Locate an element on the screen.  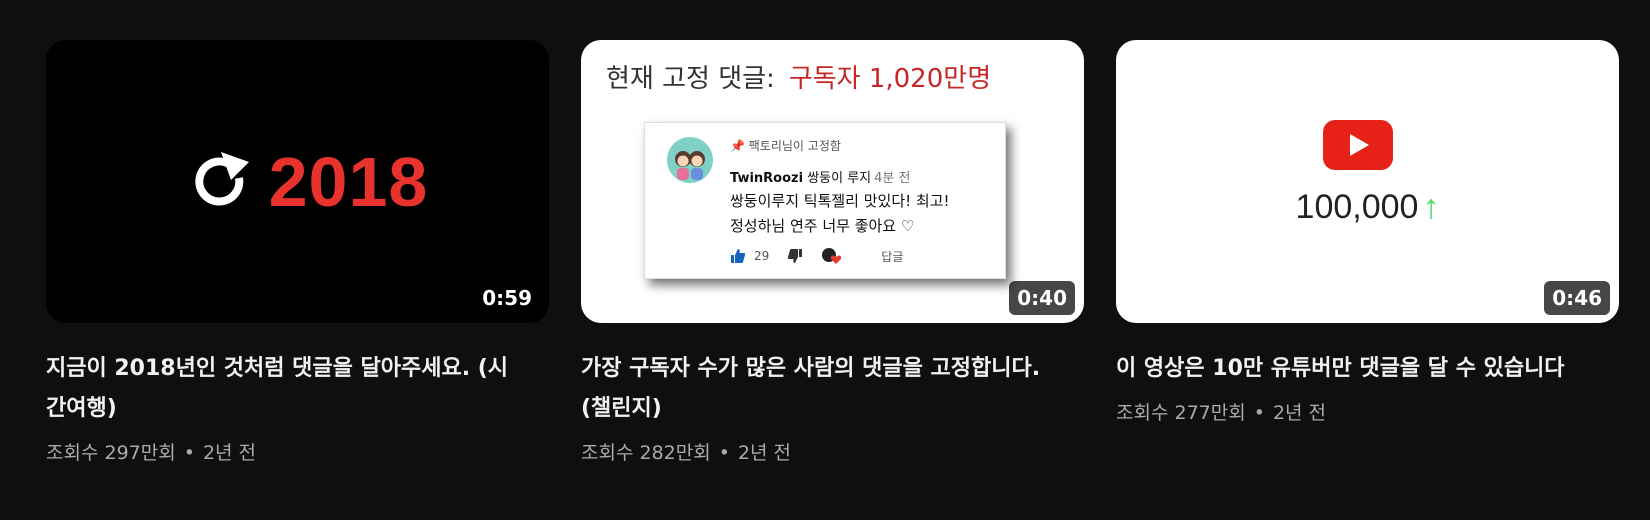
view-count: 조회수 277만회 is located at coordinates (1181, 413).